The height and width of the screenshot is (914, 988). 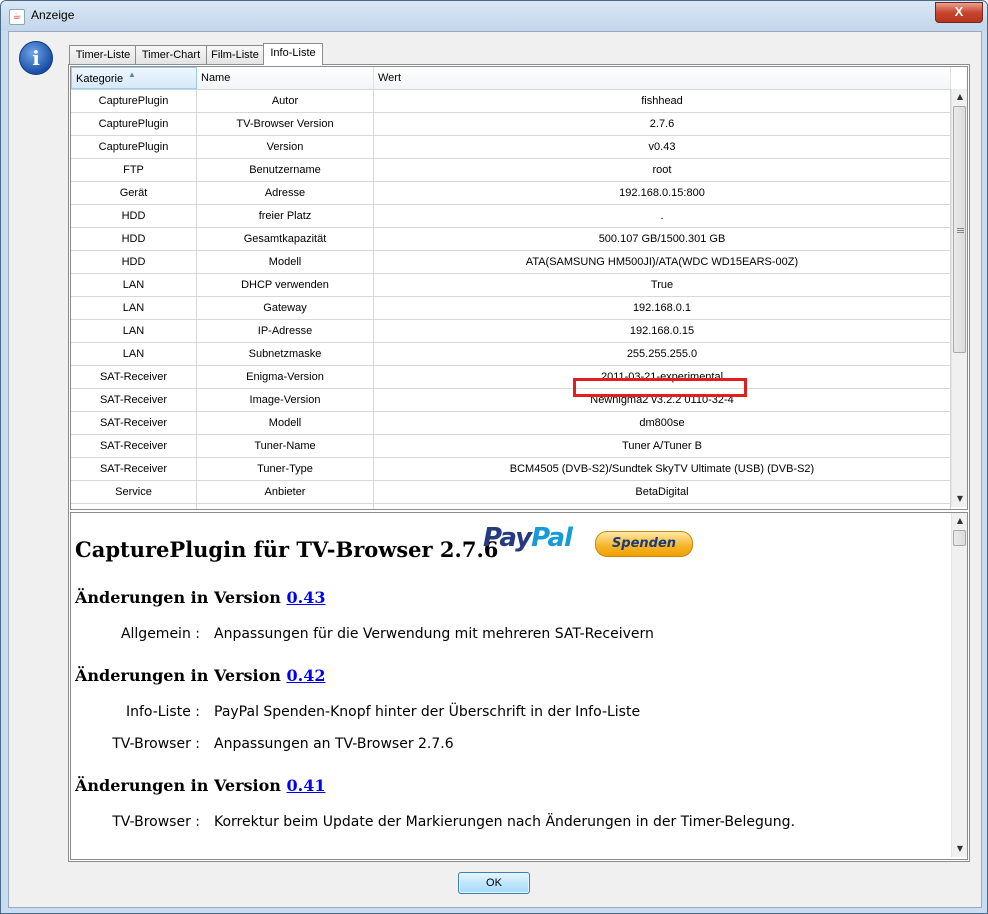 I want to click on tab-timer-liste: Timer-Liste, so click(x=103, y=54).